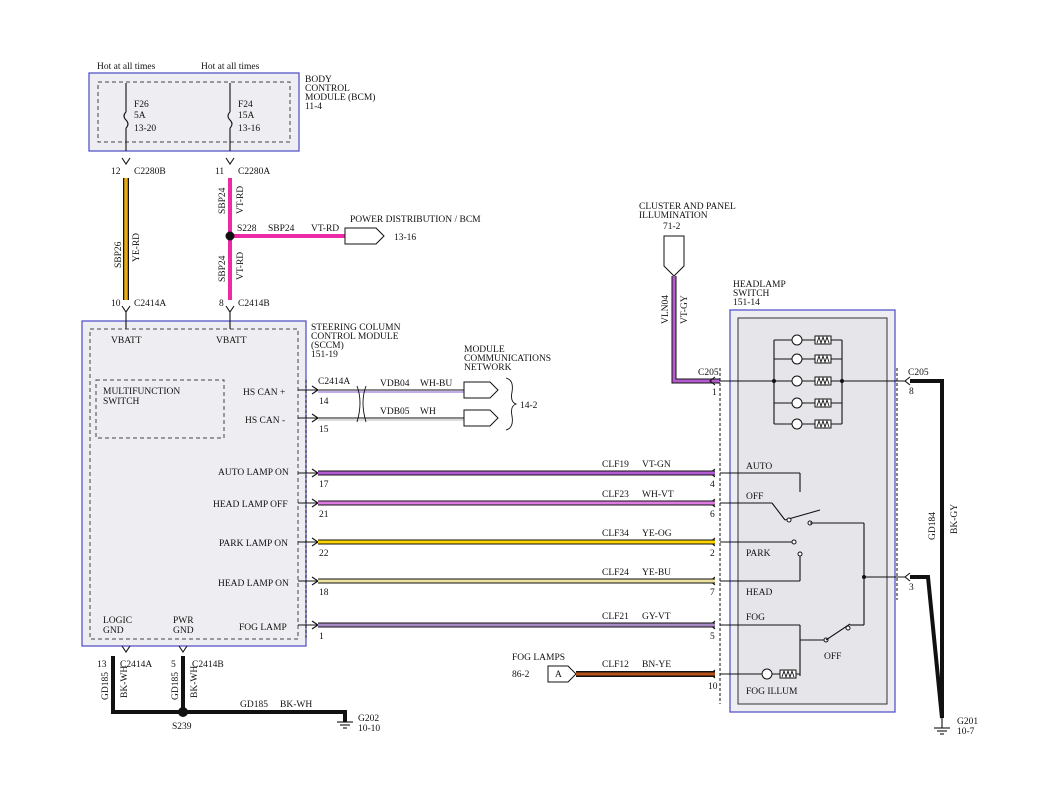 Image resolution: width=1053 pixels, height=800 pixels. I want to click on circuit-color: GY-VT, so click(656, 617).